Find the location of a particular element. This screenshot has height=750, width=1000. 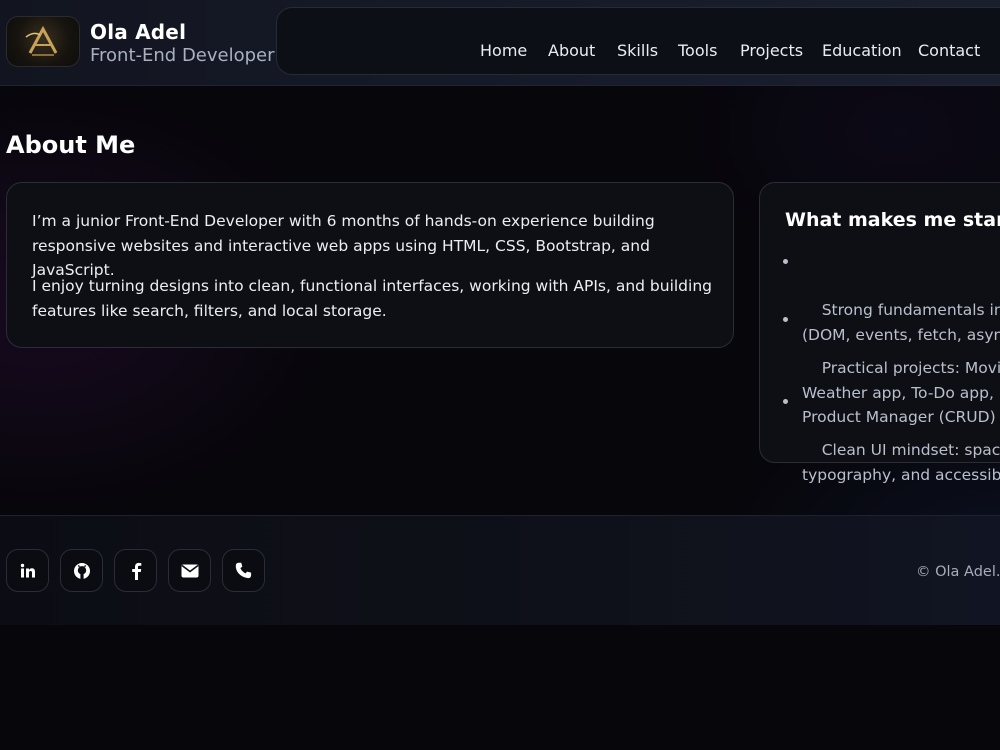

linkedin-icon is located at coordinates (27, 570).